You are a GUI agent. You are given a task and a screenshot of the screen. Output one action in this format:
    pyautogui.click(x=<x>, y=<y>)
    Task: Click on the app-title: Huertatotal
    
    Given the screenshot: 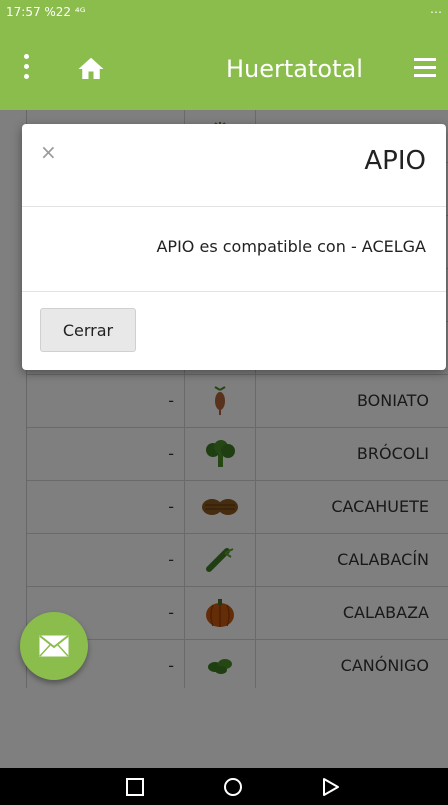 What is the action you would take?
    pyautogui.click(x=294, y=69)
    